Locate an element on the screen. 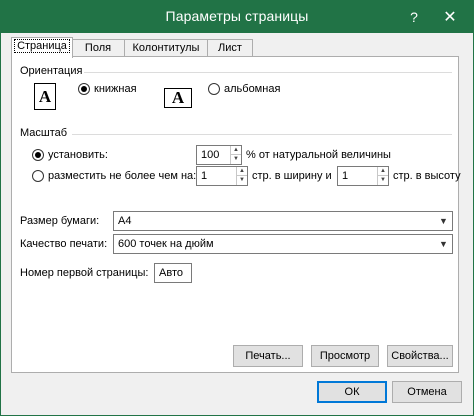 Image resolution: width=474 pixels, height=416 pixels. tab-page-label: Страница is located at coordinates (42, 46).